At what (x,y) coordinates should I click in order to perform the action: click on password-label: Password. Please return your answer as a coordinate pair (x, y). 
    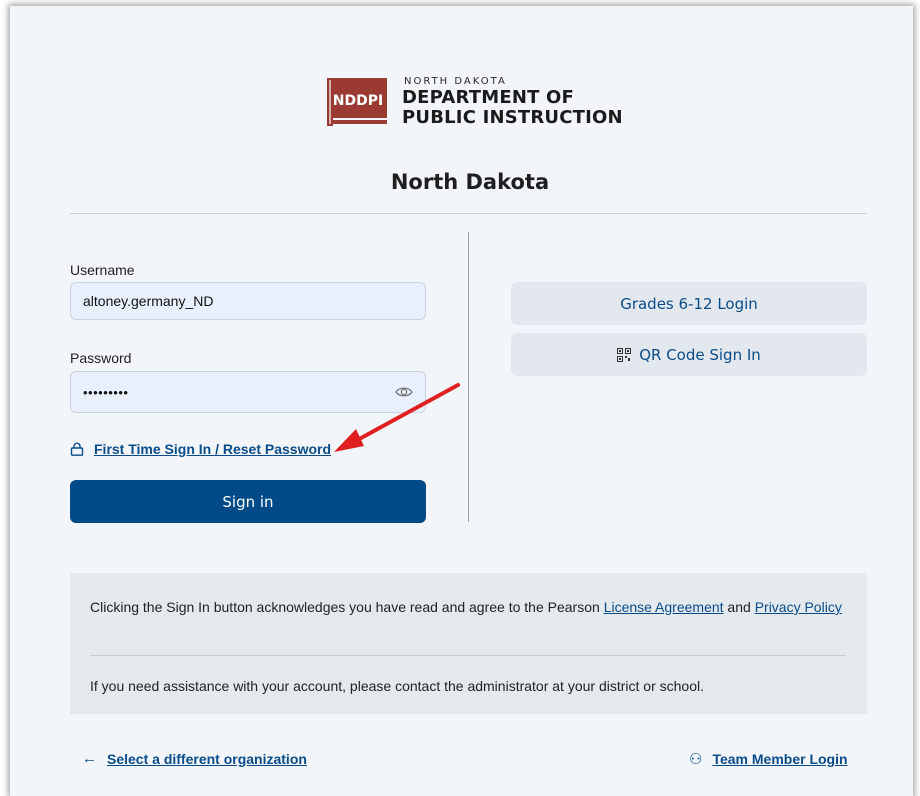
    Looking at the image, I should click on (101, 358).